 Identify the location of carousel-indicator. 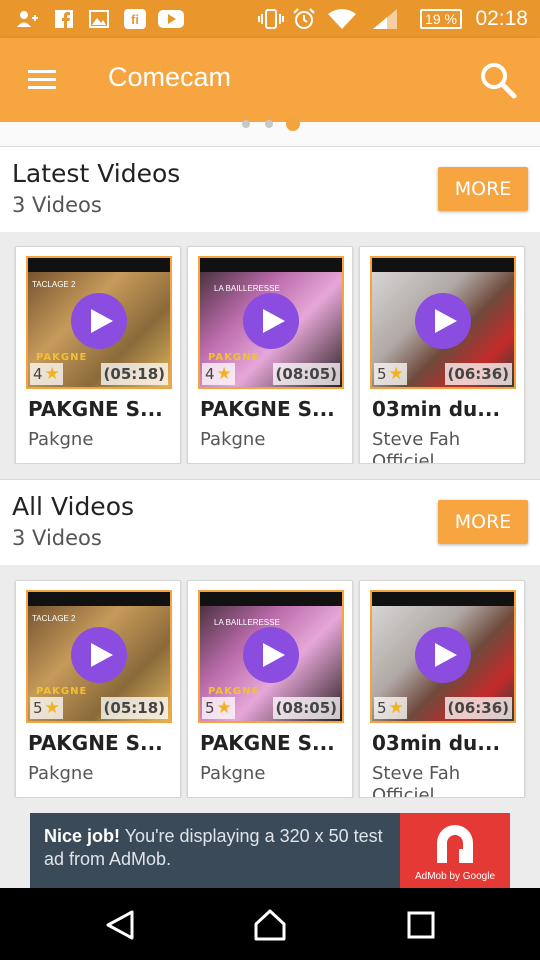
(270, 131).